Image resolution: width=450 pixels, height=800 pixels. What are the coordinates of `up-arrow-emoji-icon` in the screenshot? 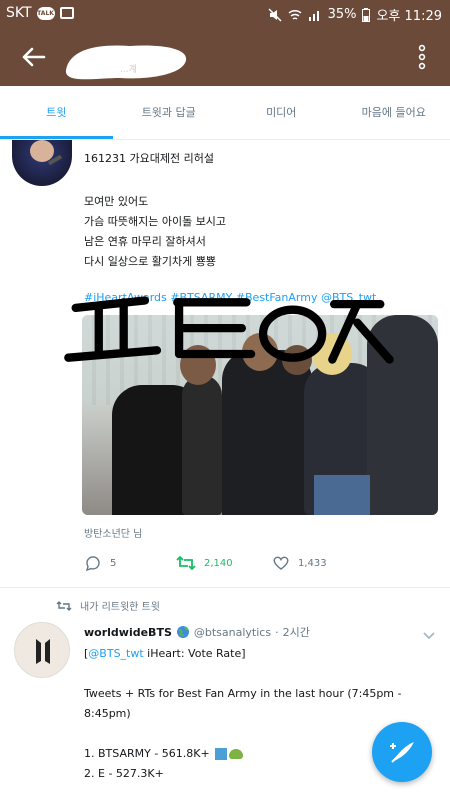 It's located at (221, 754).